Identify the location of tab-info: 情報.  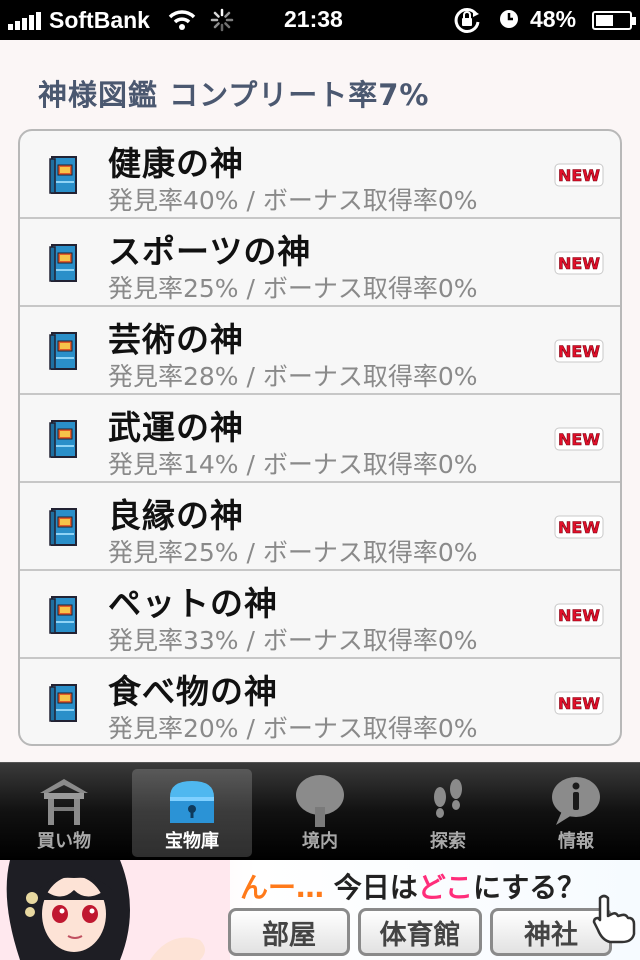
(576, 813).